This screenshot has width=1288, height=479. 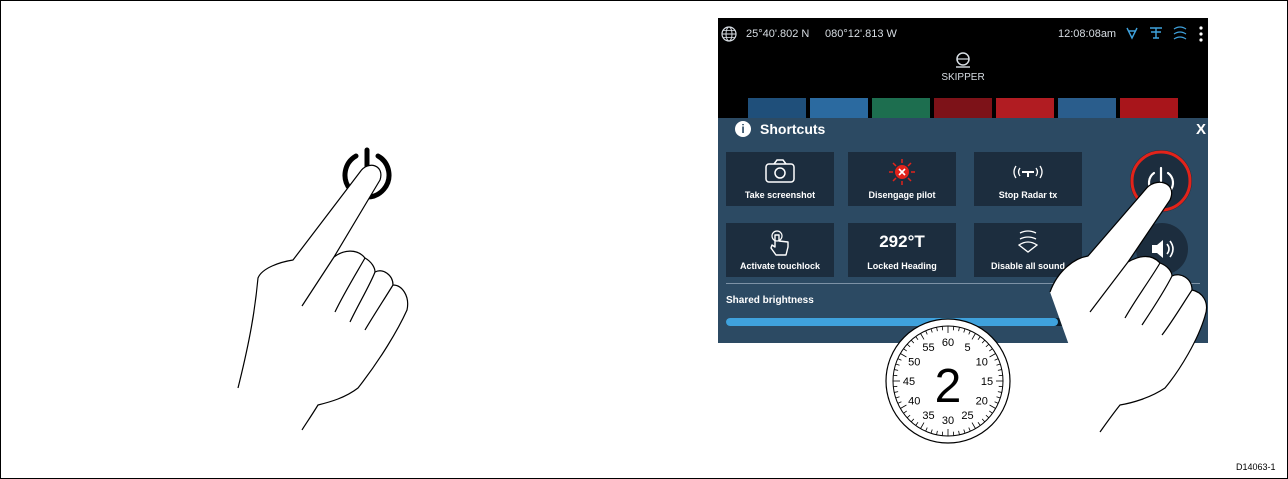 What do you see at coordinates (967, 416) in the screenshot?
I see `dial-label: 25` at bounding box center [967, 416].